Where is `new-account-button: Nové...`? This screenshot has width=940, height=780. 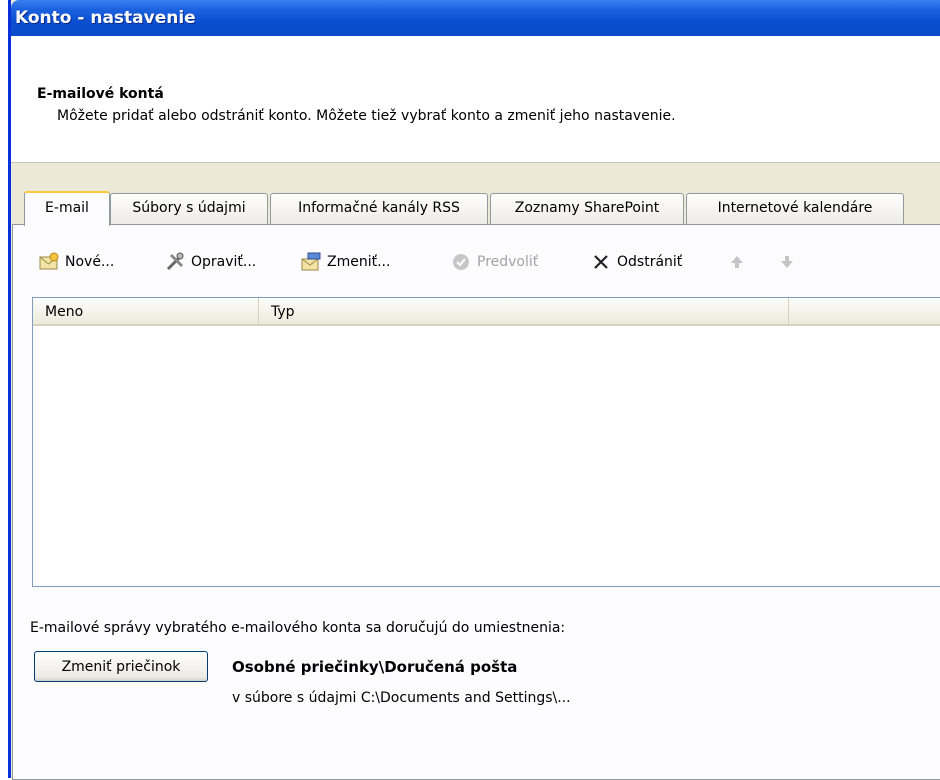
new-account-button: Nové... is located at coordinates (76, 262).